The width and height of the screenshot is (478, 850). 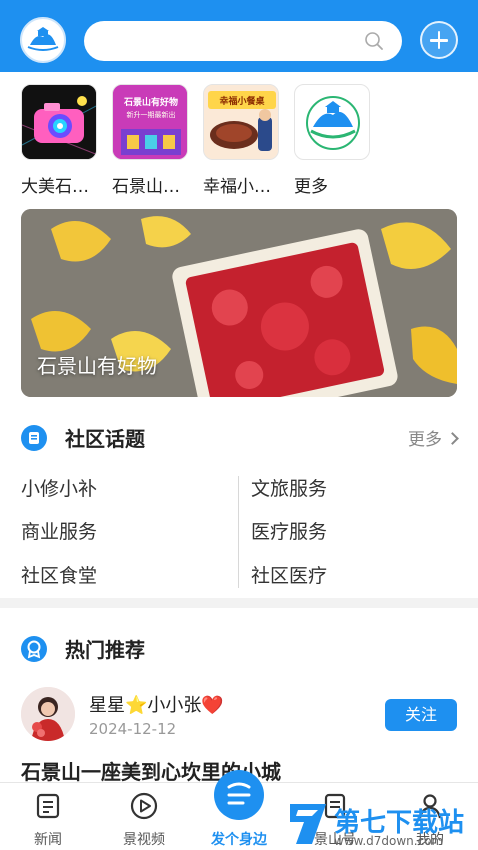 What do you see at coordinates (242, 102) in the screenshot?
I see `thumb-text: 幸福小餐桌` at bounding box center [242, 102].